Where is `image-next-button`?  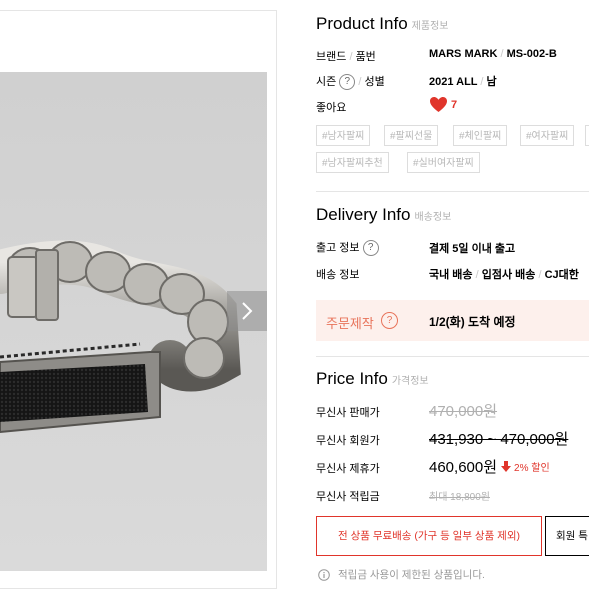
image-next-button is located at coordinates (247, 311).